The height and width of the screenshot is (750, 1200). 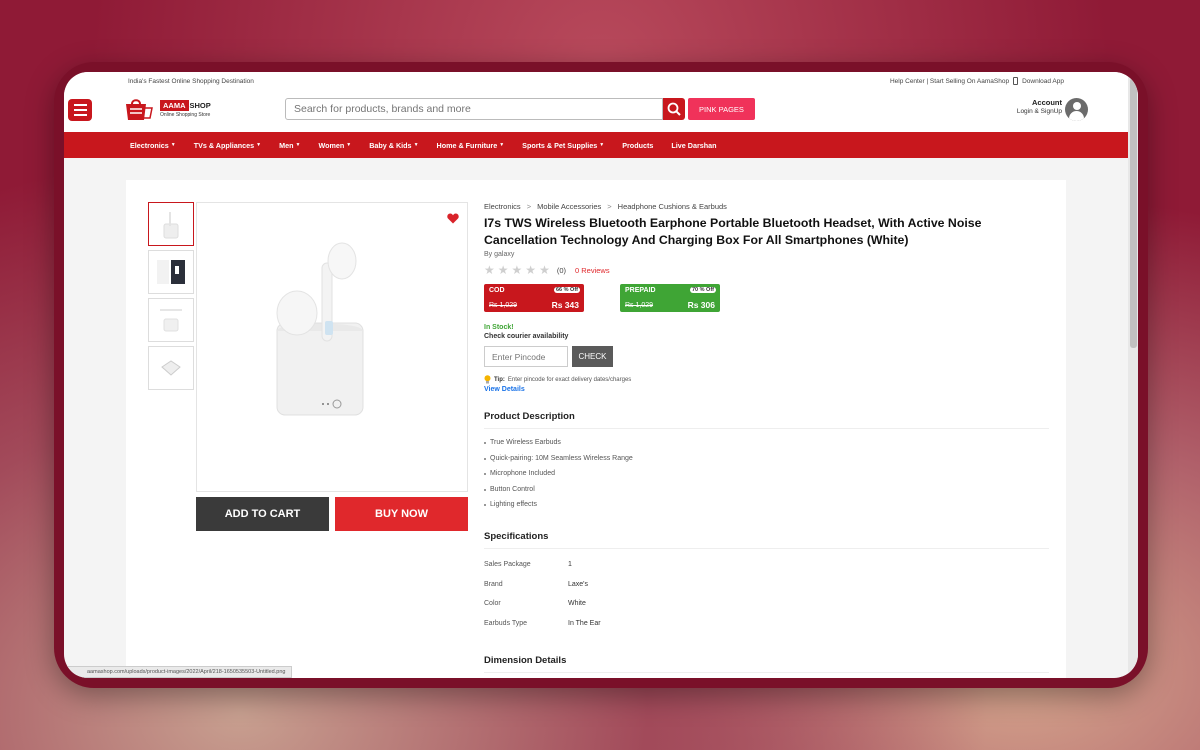 What do you see at coordinates (499, 327) in the screenshot?
I see `stock-status: In Stock!` at bounding box center [499, 327].